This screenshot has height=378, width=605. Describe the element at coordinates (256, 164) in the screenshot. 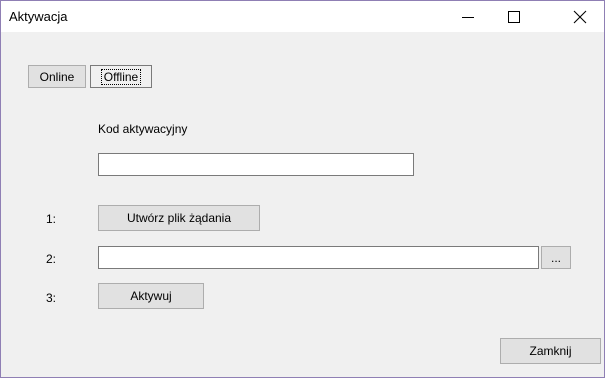

I see `activation-code-input` at that location.